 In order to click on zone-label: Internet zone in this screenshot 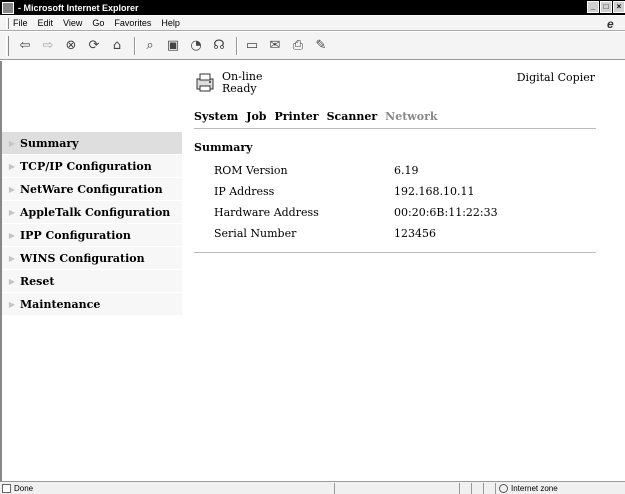, I will do `click(534, 488)`.